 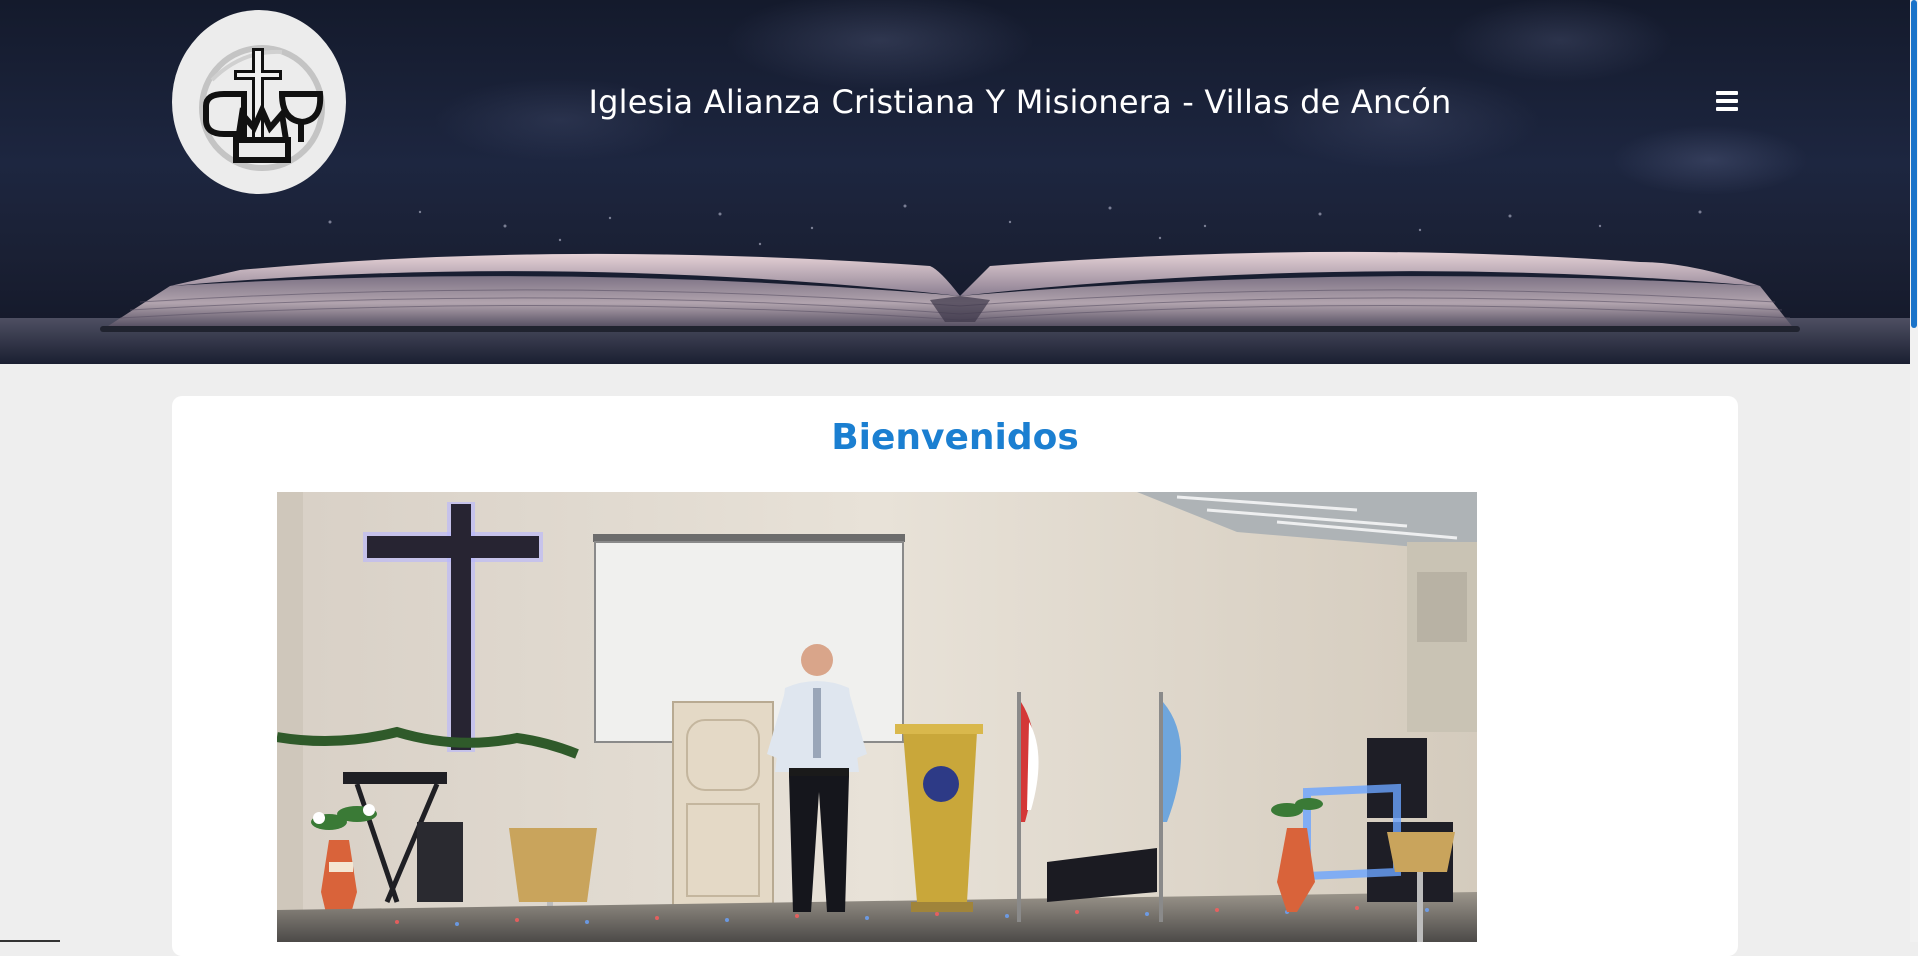 I want to click on page-scrollbar, so click(x=1914, y=471).